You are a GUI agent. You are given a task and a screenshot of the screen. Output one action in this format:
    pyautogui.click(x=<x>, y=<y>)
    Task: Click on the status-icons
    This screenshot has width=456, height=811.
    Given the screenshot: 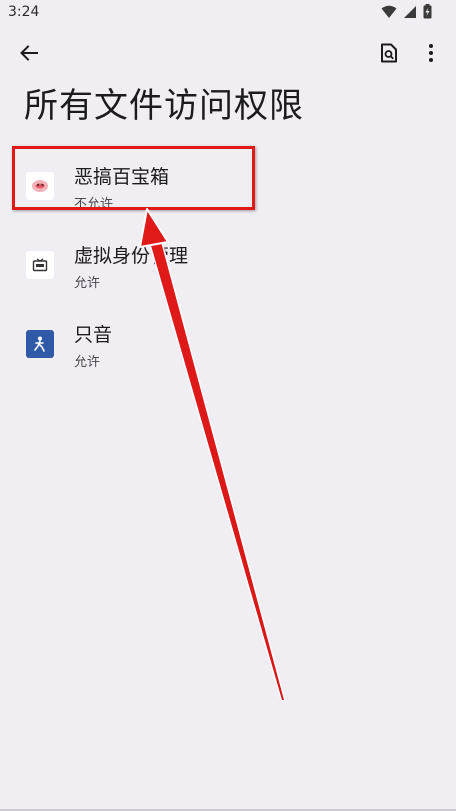 What is the action you would take?
    pyautogui.click(x=406, y=13)
    